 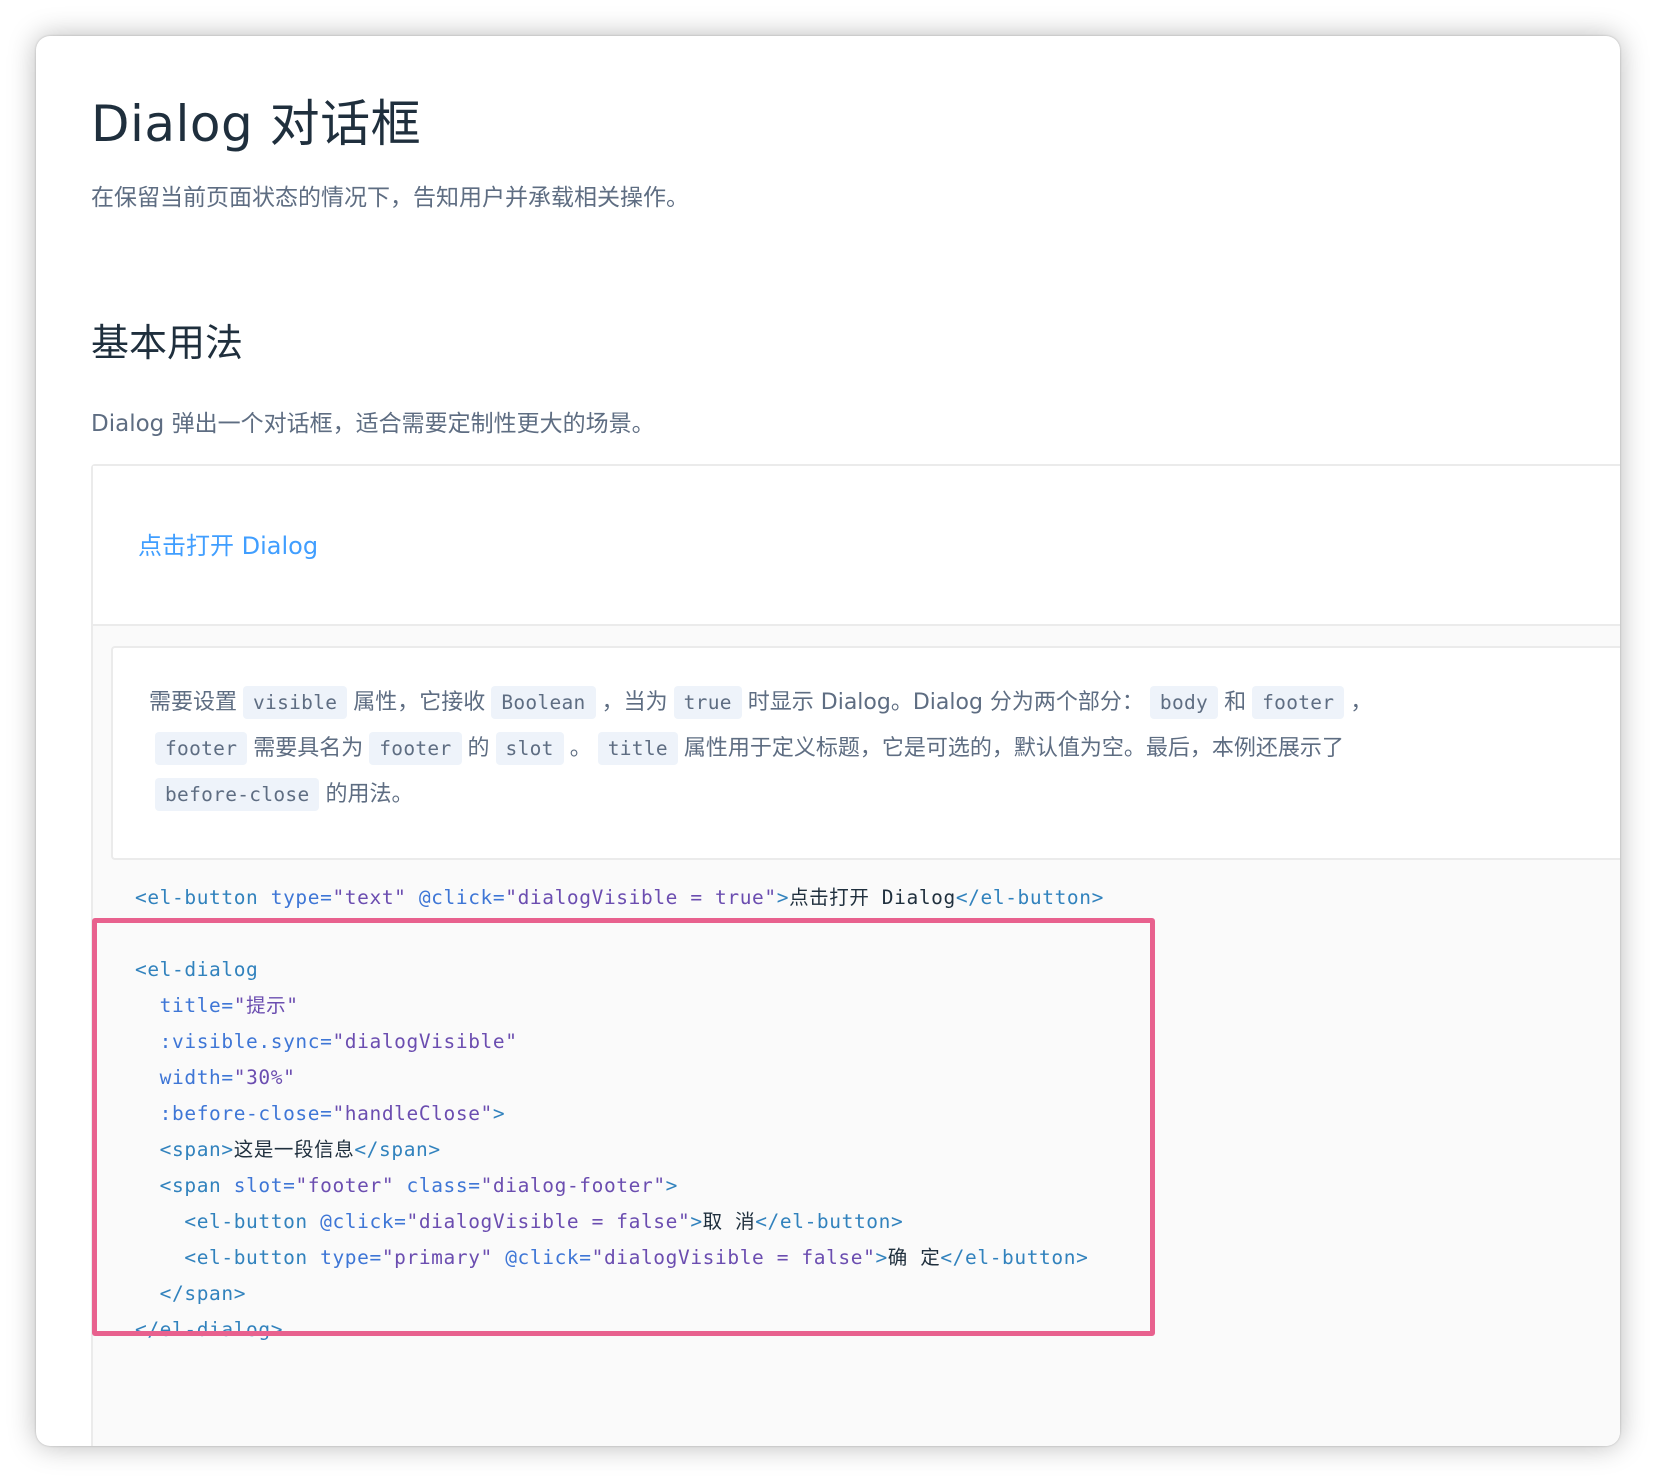 What do you see at coordinates (456, 897) in the screenshot?
I see `code-token: @click=` at bounding box center [456, 897].